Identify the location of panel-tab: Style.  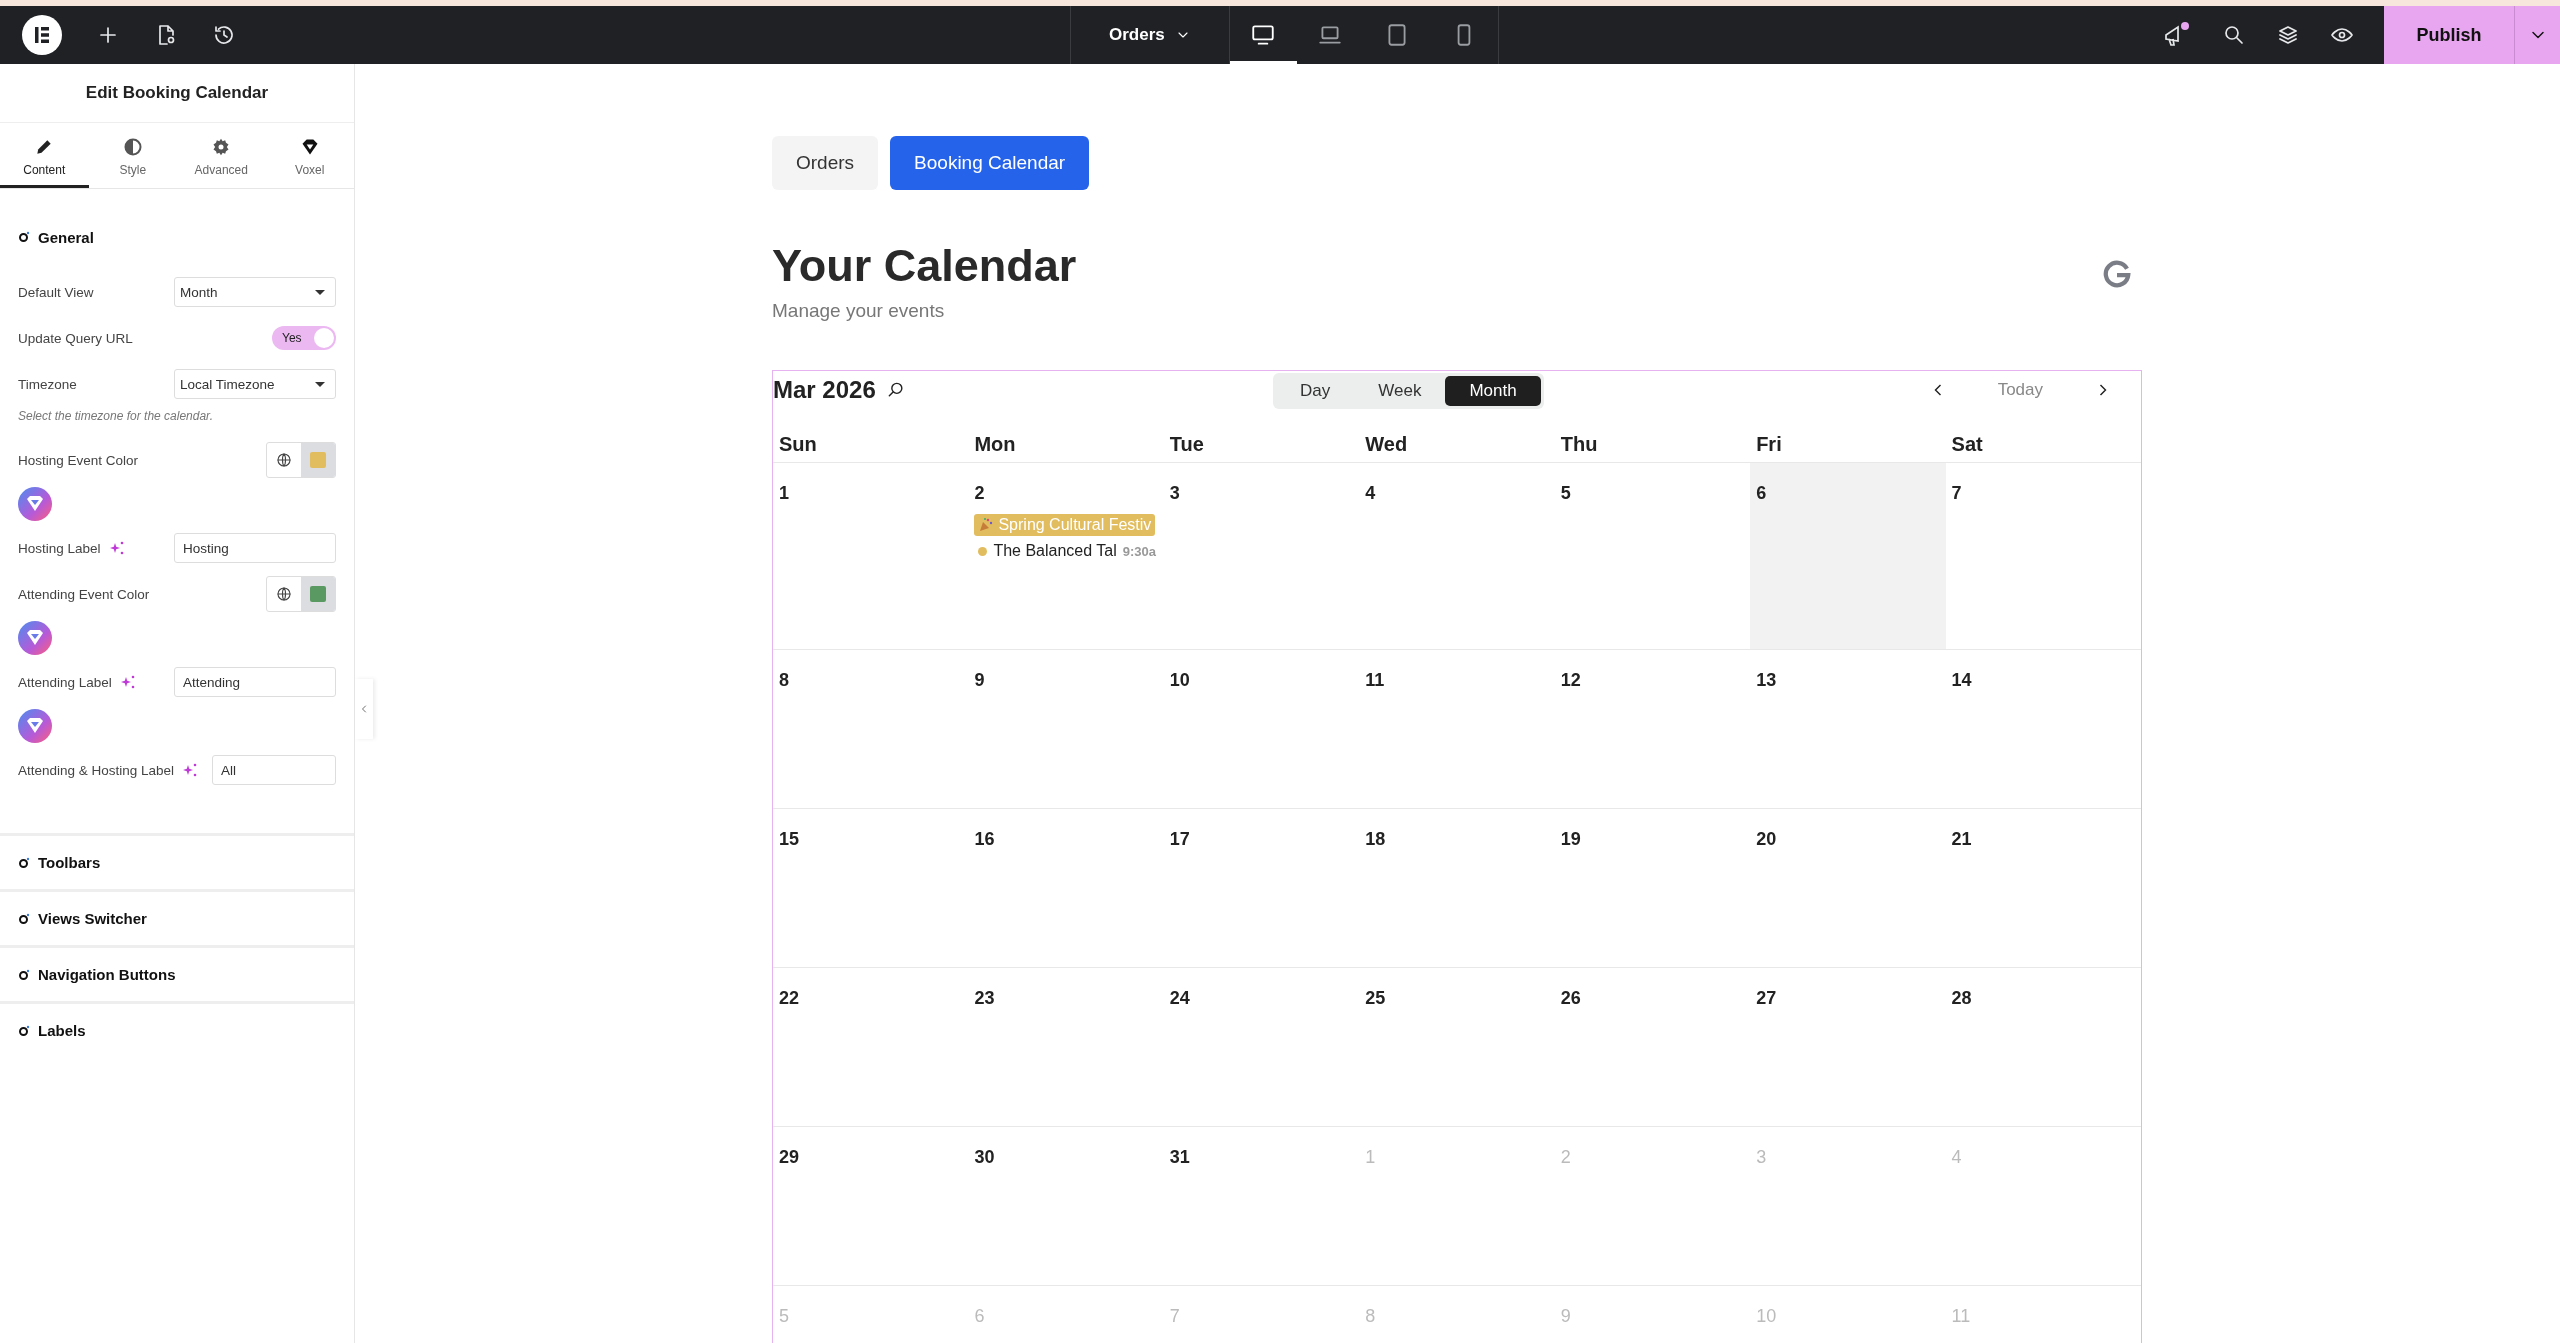
(132, 155).